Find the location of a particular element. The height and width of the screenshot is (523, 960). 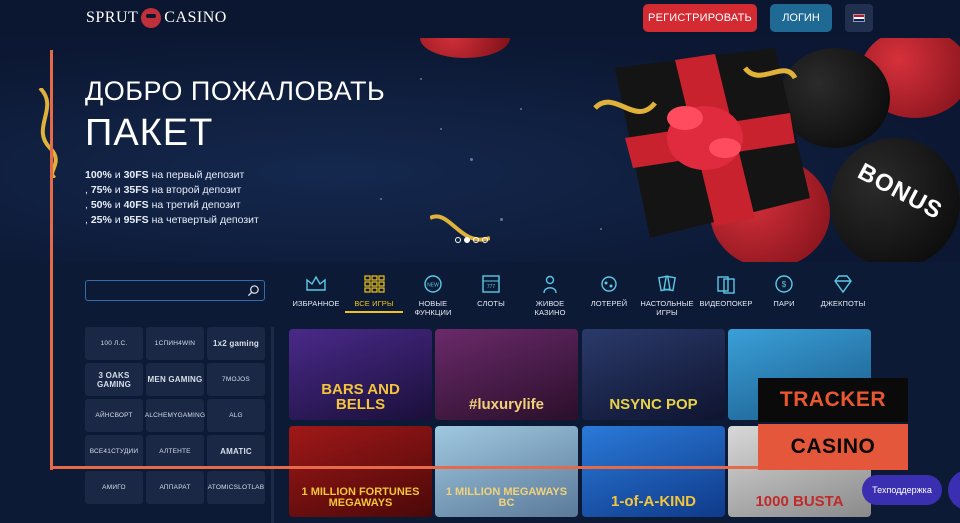

provider-tile: 100 Л.С. is located at coordinates (114, 343).